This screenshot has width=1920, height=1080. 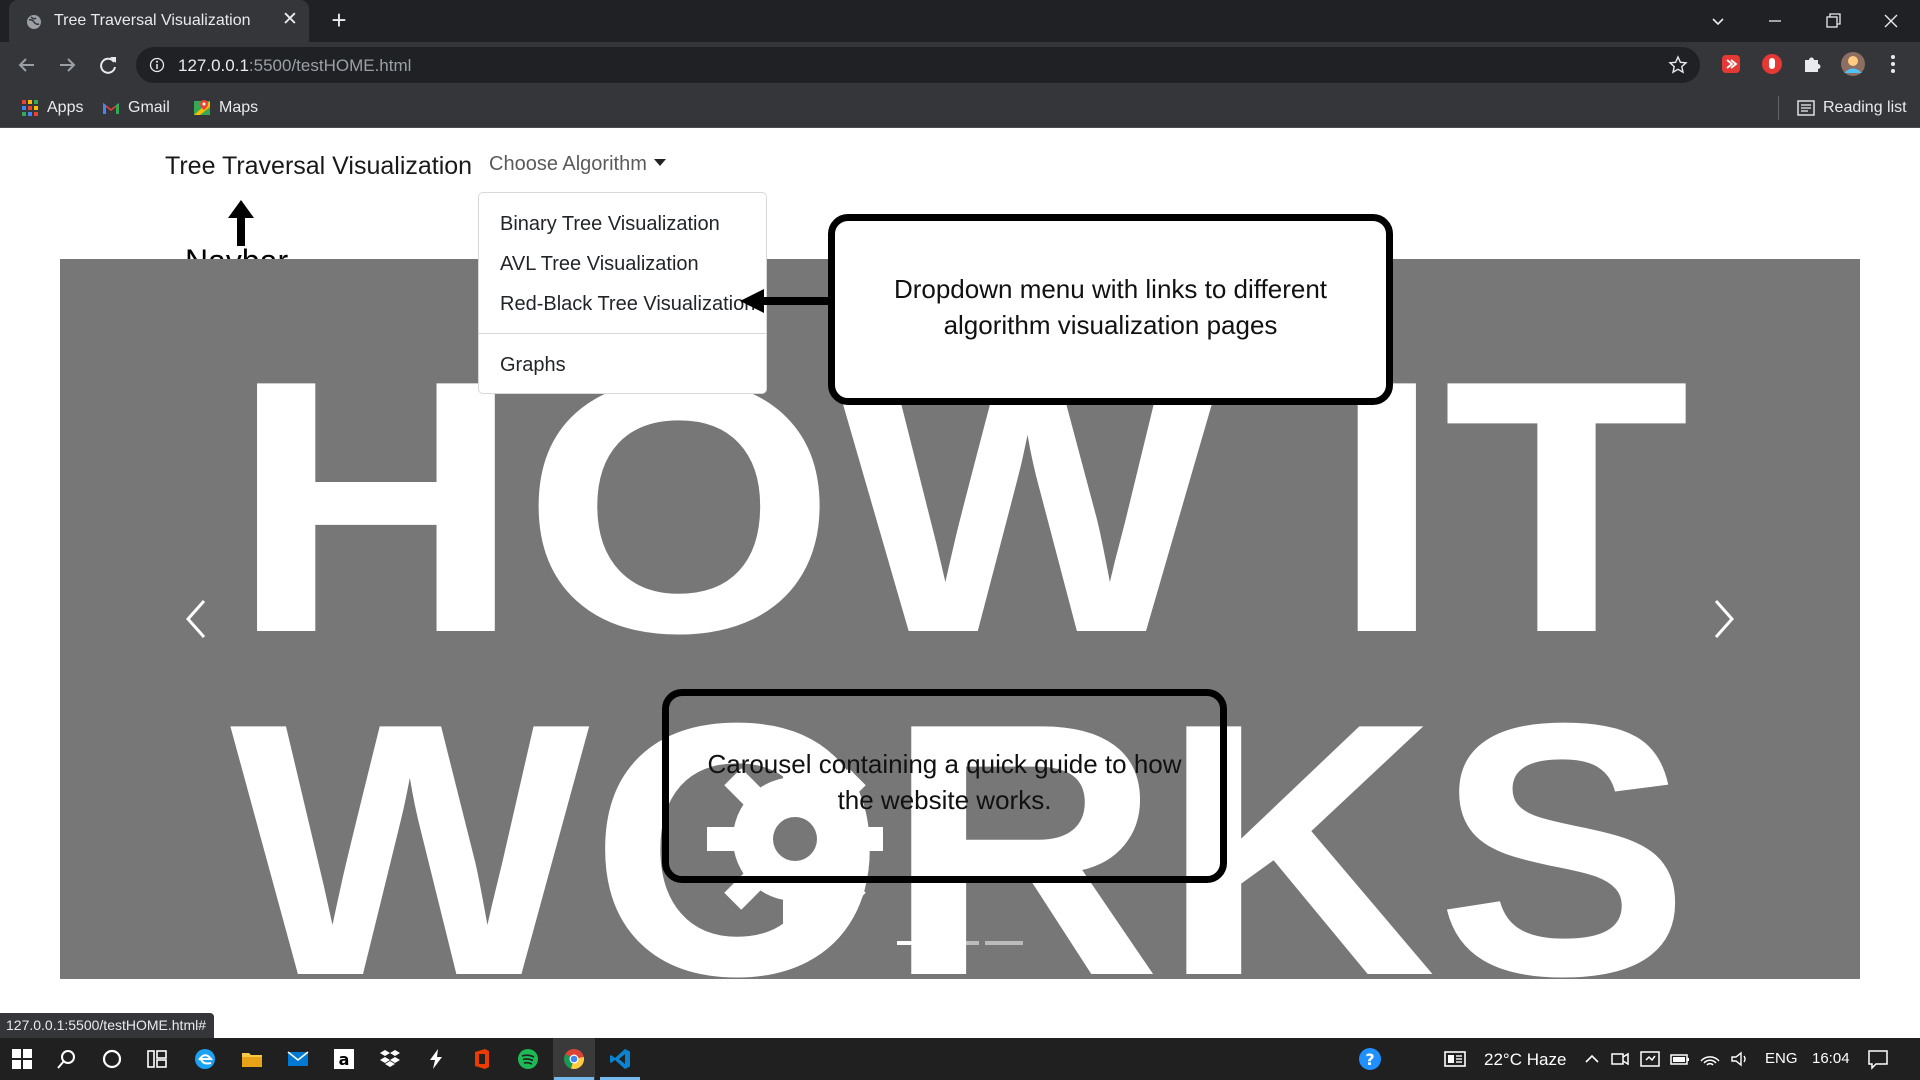 What do you see at coordinates (1680, 1059) in the screenshot?
I see `battery-icon` at bounding box center [1680, 1059].